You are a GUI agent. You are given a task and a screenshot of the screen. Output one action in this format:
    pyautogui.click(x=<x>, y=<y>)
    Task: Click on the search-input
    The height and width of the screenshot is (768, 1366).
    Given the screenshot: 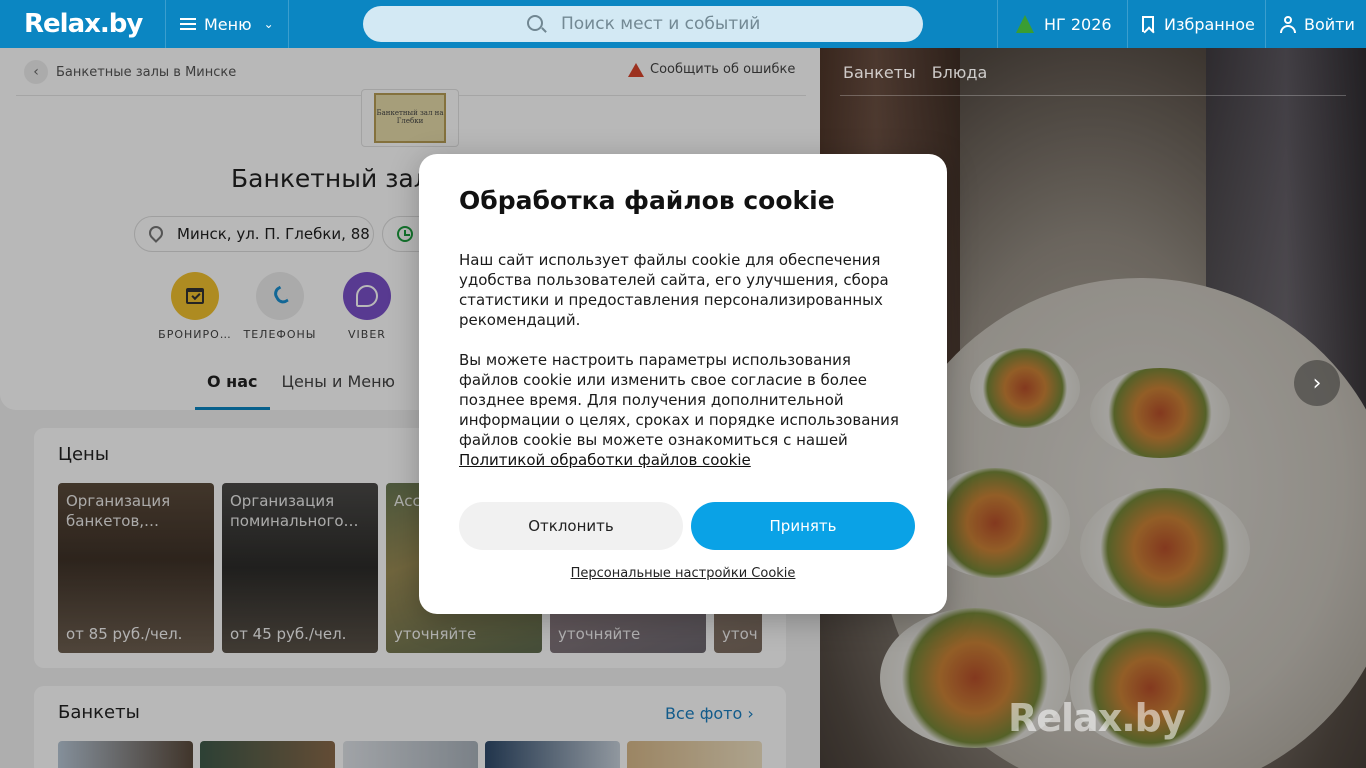 What is the action you would take?
    pyautogui.click(x=721, y=24)
    